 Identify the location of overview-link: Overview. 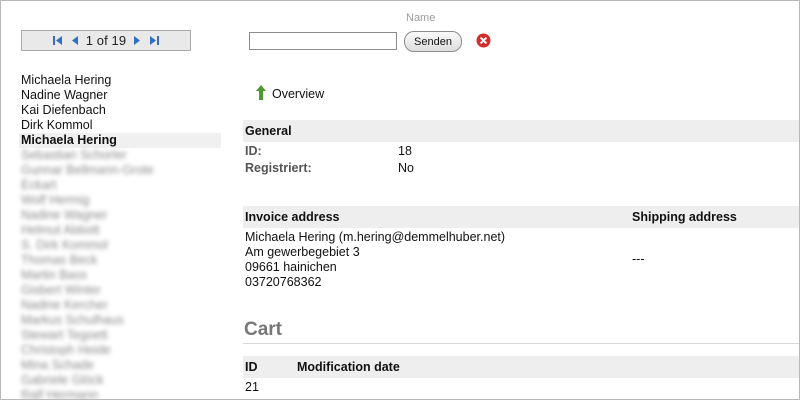
(290, 94).